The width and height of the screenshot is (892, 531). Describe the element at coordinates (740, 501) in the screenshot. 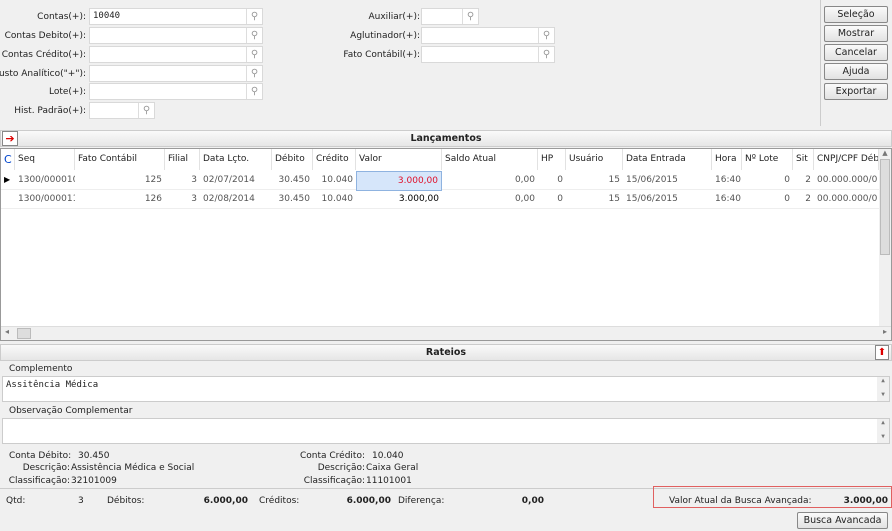

I see `valor-atual-label: Valor Atual da Busca Avançada:` at that location.